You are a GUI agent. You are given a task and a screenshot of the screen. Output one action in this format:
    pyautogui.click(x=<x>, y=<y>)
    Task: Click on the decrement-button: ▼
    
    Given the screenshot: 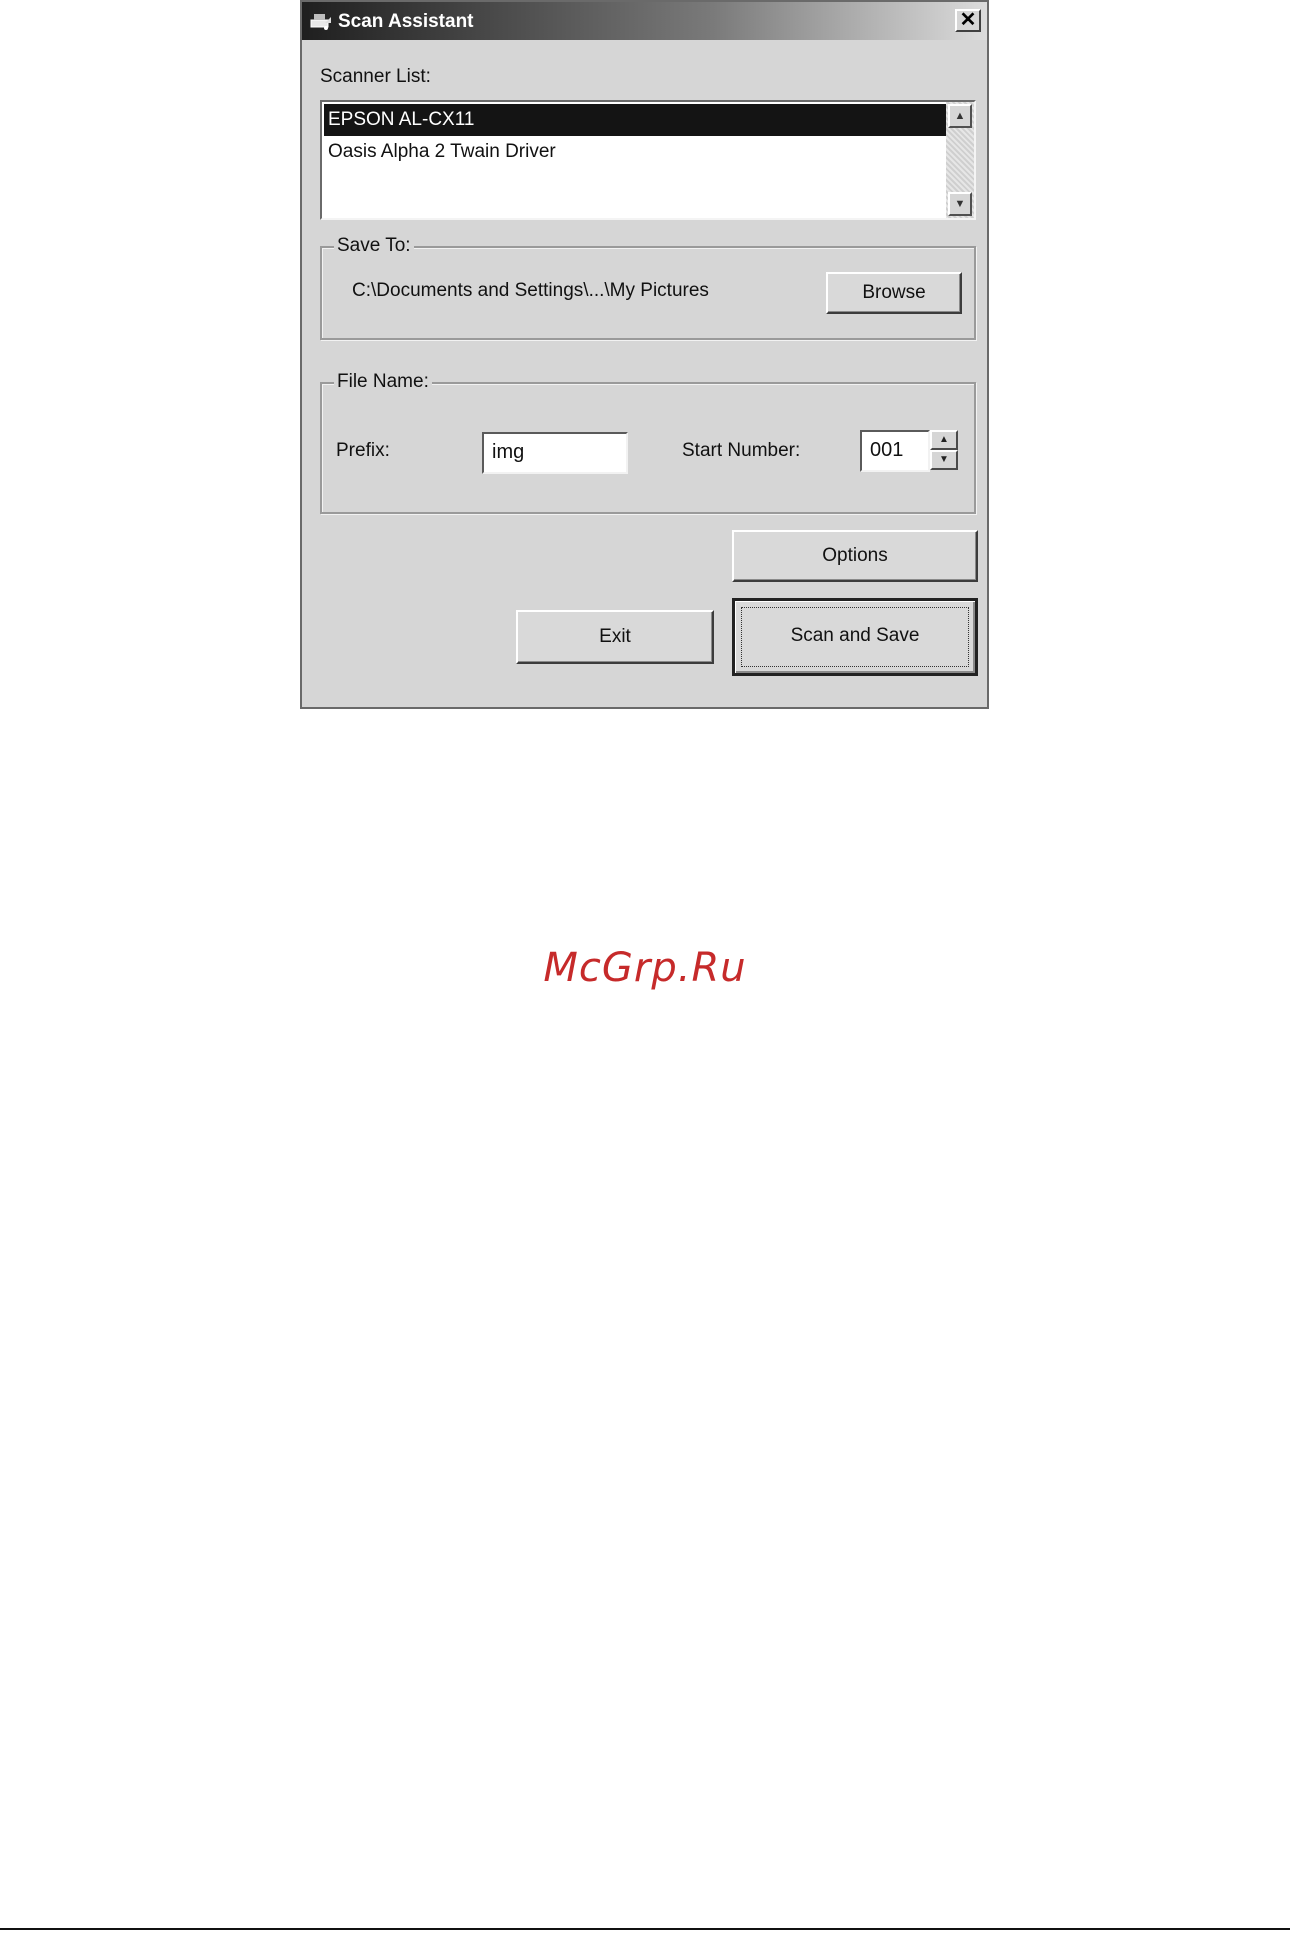 What is the action you would take?
    pyautogui.click(x=944, y=460)
    